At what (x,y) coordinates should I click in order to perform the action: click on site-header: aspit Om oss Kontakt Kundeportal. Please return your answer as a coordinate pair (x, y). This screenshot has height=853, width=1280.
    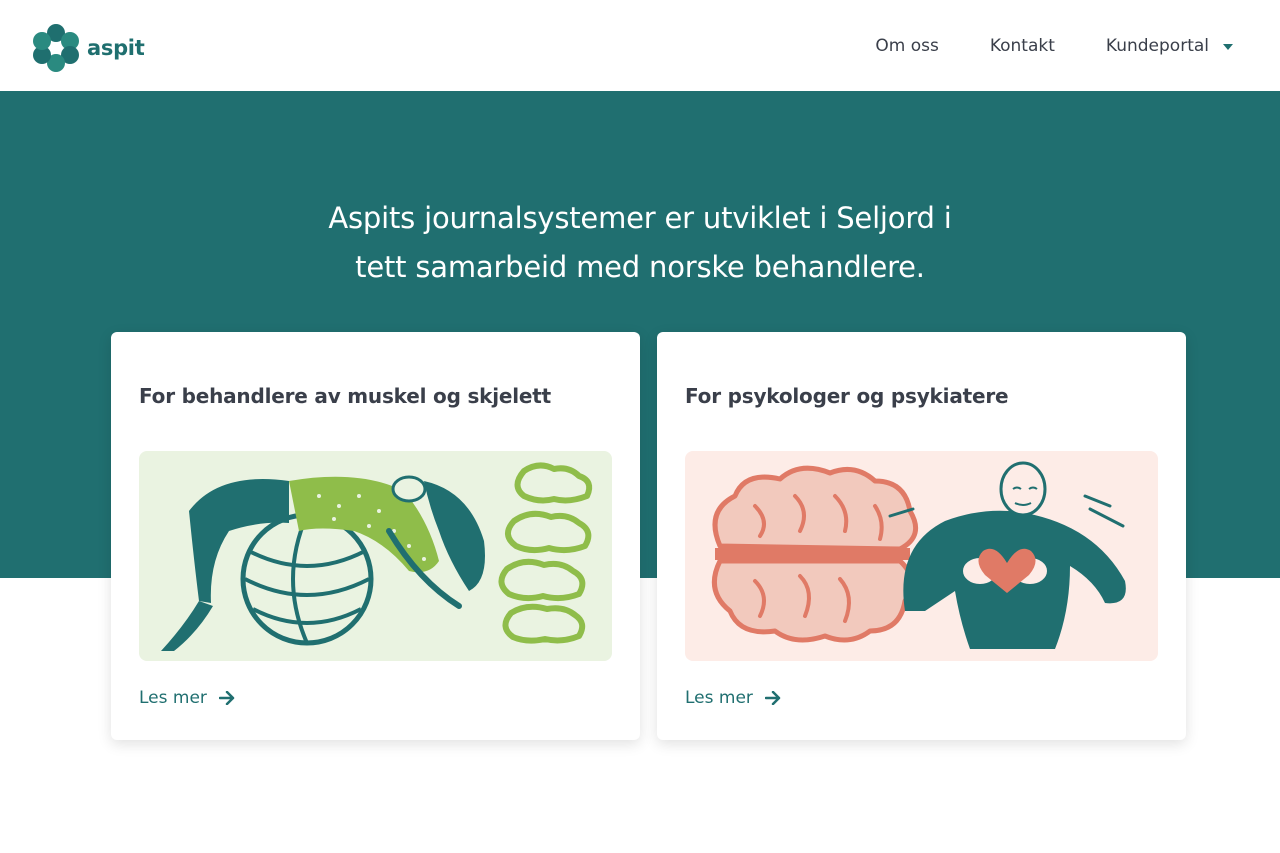
    Looking at the image, I should click on (640, 45).